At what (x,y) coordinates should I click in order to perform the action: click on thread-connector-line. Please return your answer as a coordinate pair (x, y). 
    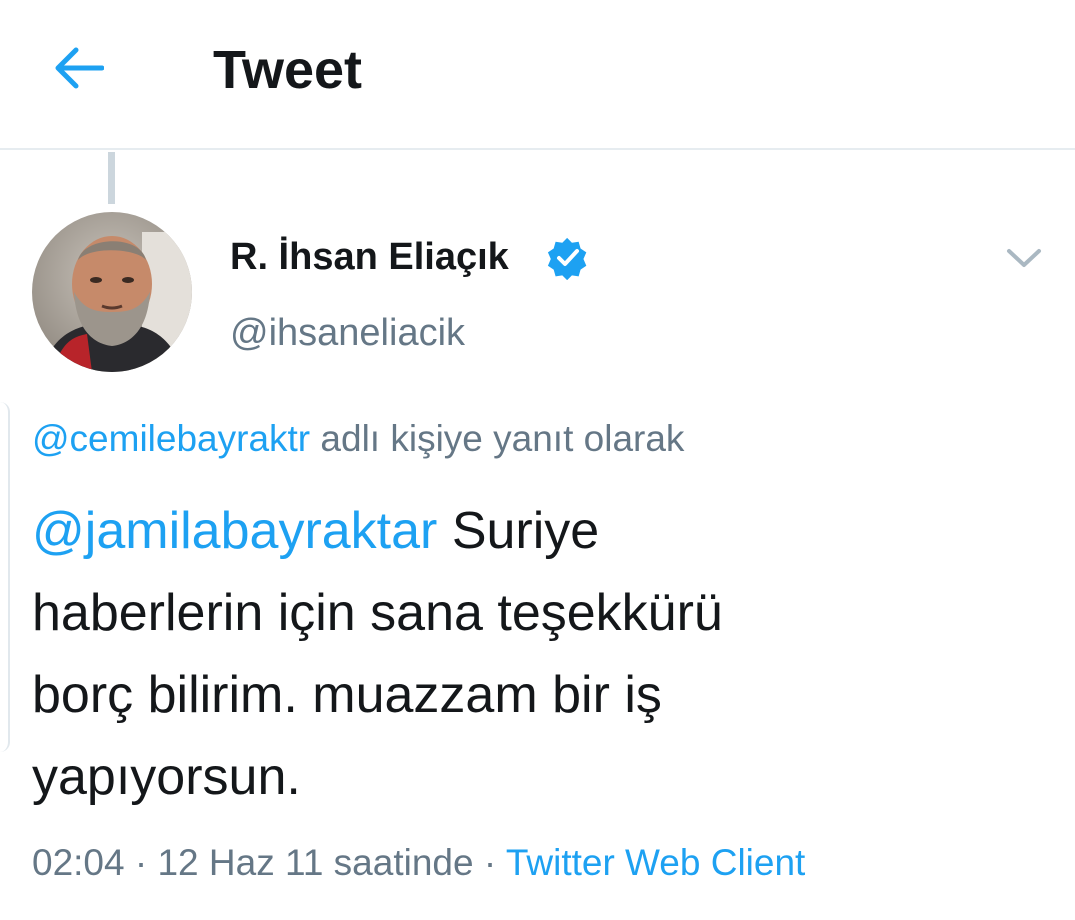
    Looking at the image, I should click on (111, 178).